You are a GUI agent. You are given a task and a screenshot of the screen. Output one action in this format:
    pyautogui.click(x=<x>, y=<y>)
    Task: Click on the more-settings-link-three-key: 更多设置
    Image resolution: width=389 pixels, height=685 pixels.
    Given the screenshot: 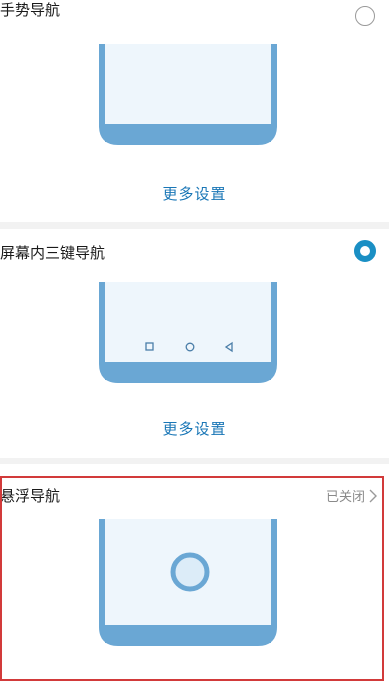 What is the action you would take?
    pyautogui.click(x=194, y=428)
    